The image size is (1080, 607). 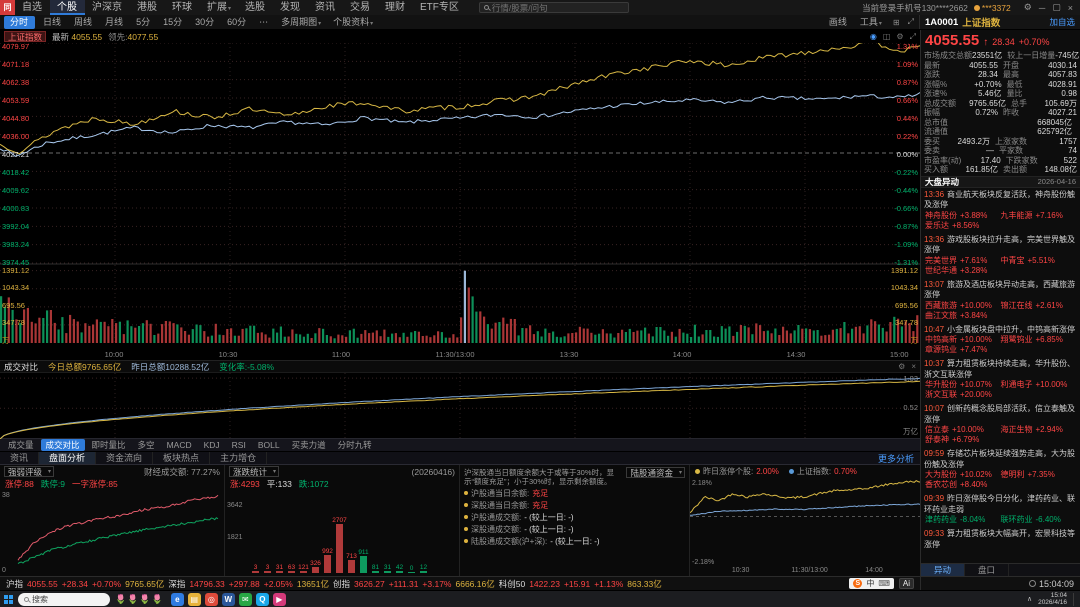 I want to click on index-quote: 沪指 4055.55 +28.34 +0.70% 9765.65亿, so click(x=87, y=584).